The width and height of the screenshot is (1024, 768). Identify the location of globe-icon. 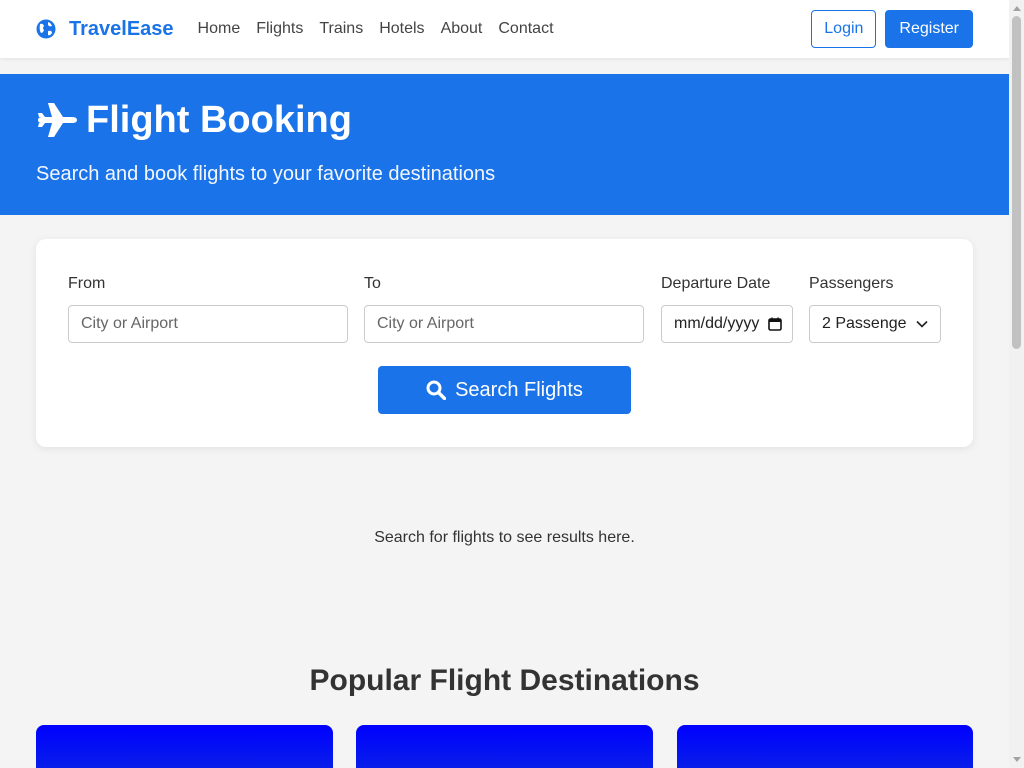
(46, 29).